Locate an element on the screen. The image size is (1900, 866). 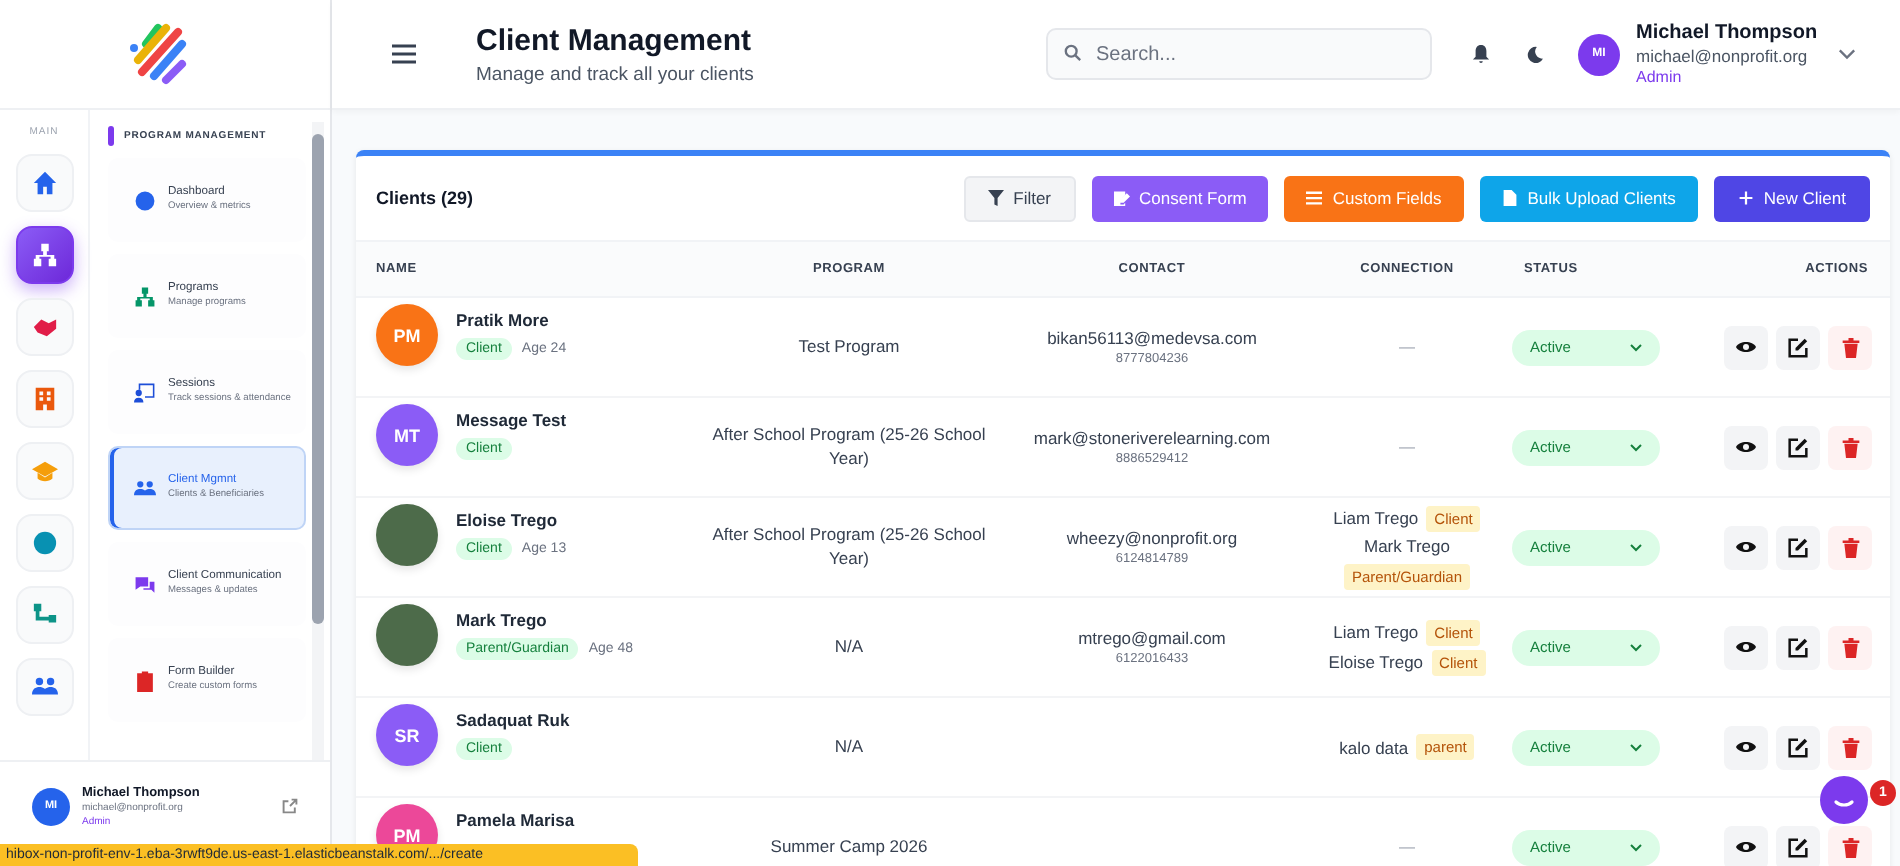
upload-icon is located at coordinates (1509, 198).